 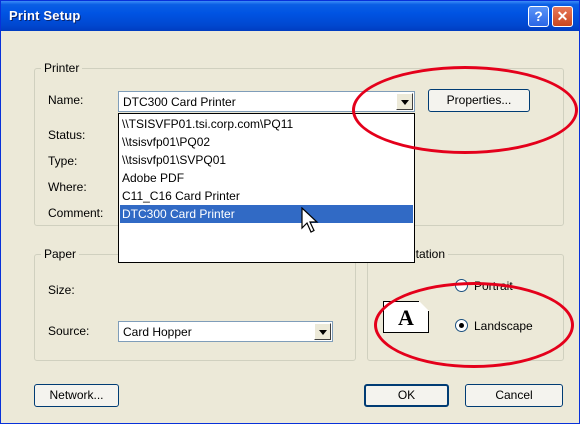 I want to click on where-label: Where:, so click(x=67, y=187).